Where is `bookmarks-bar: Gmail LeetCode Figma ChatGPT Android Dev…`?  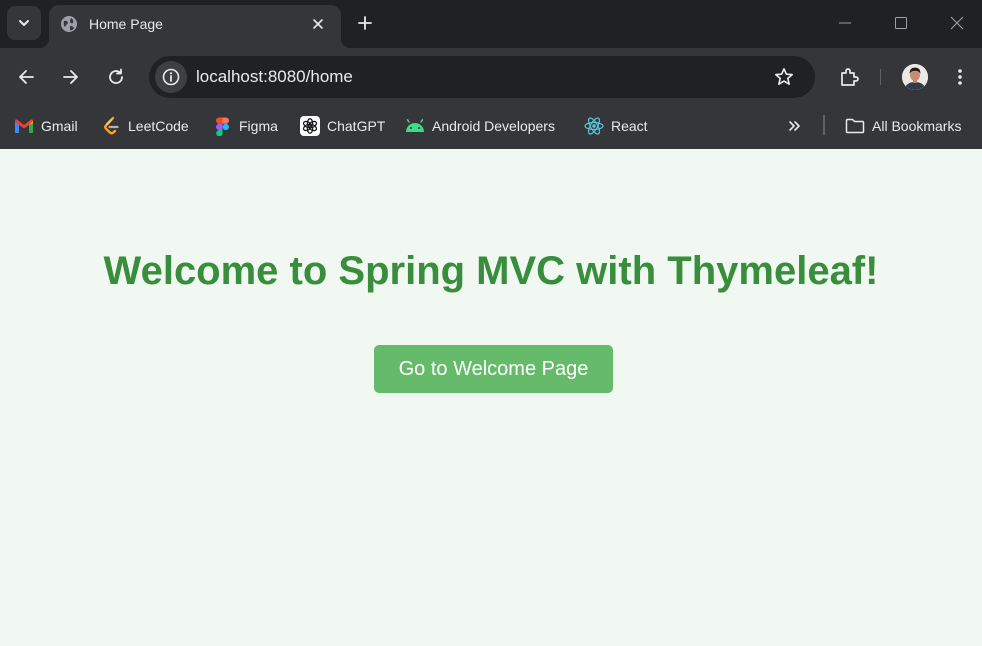 bookmarks-bar: Gmail LeetCode Figma ChatGPT Android Dev… is located at coordinates (491, 127).